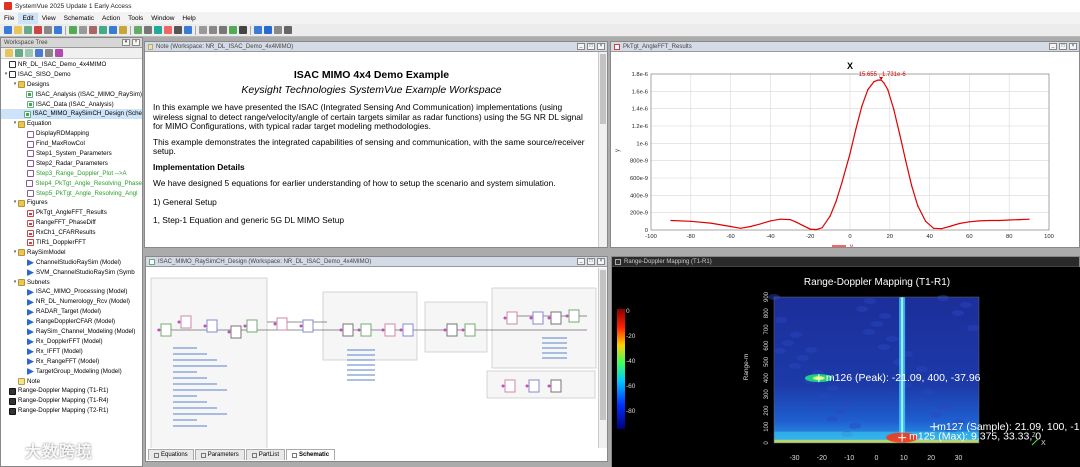 The width and height of the screenshot is (1080, 467). I want to click on tree-item: RangeFFT_PhaseDiff, so click(71, 223).